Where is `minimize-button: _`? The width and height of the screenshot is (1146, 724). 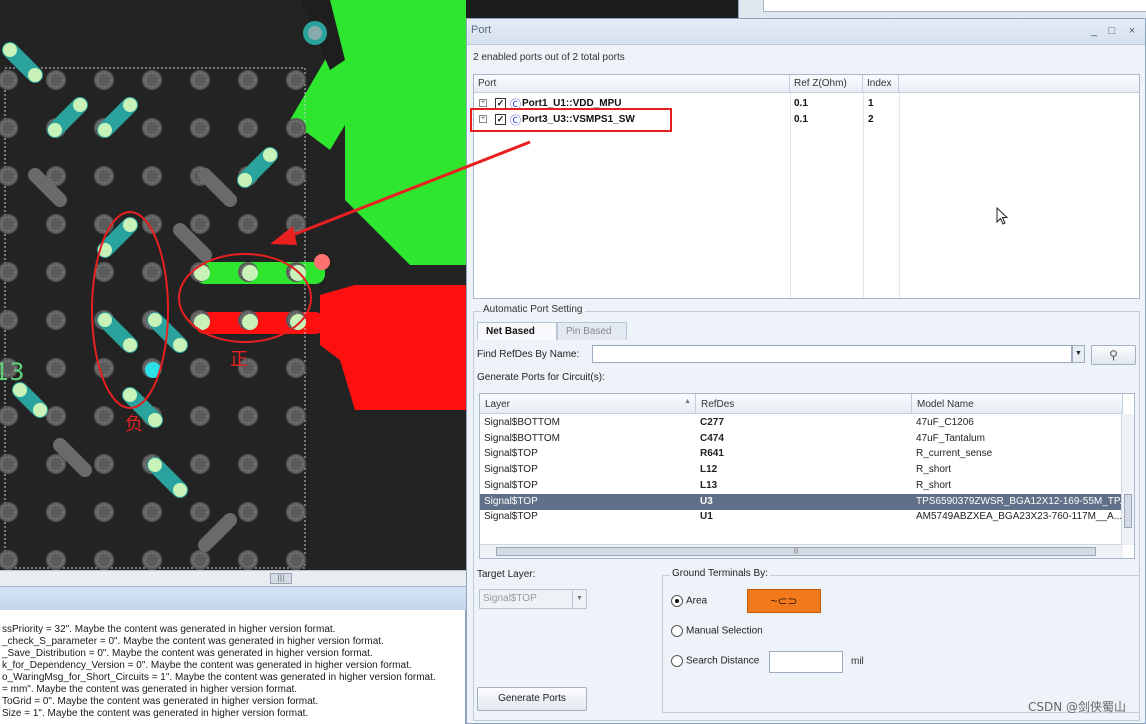 minimize-button: _ is located at coordinates (1094, 31).